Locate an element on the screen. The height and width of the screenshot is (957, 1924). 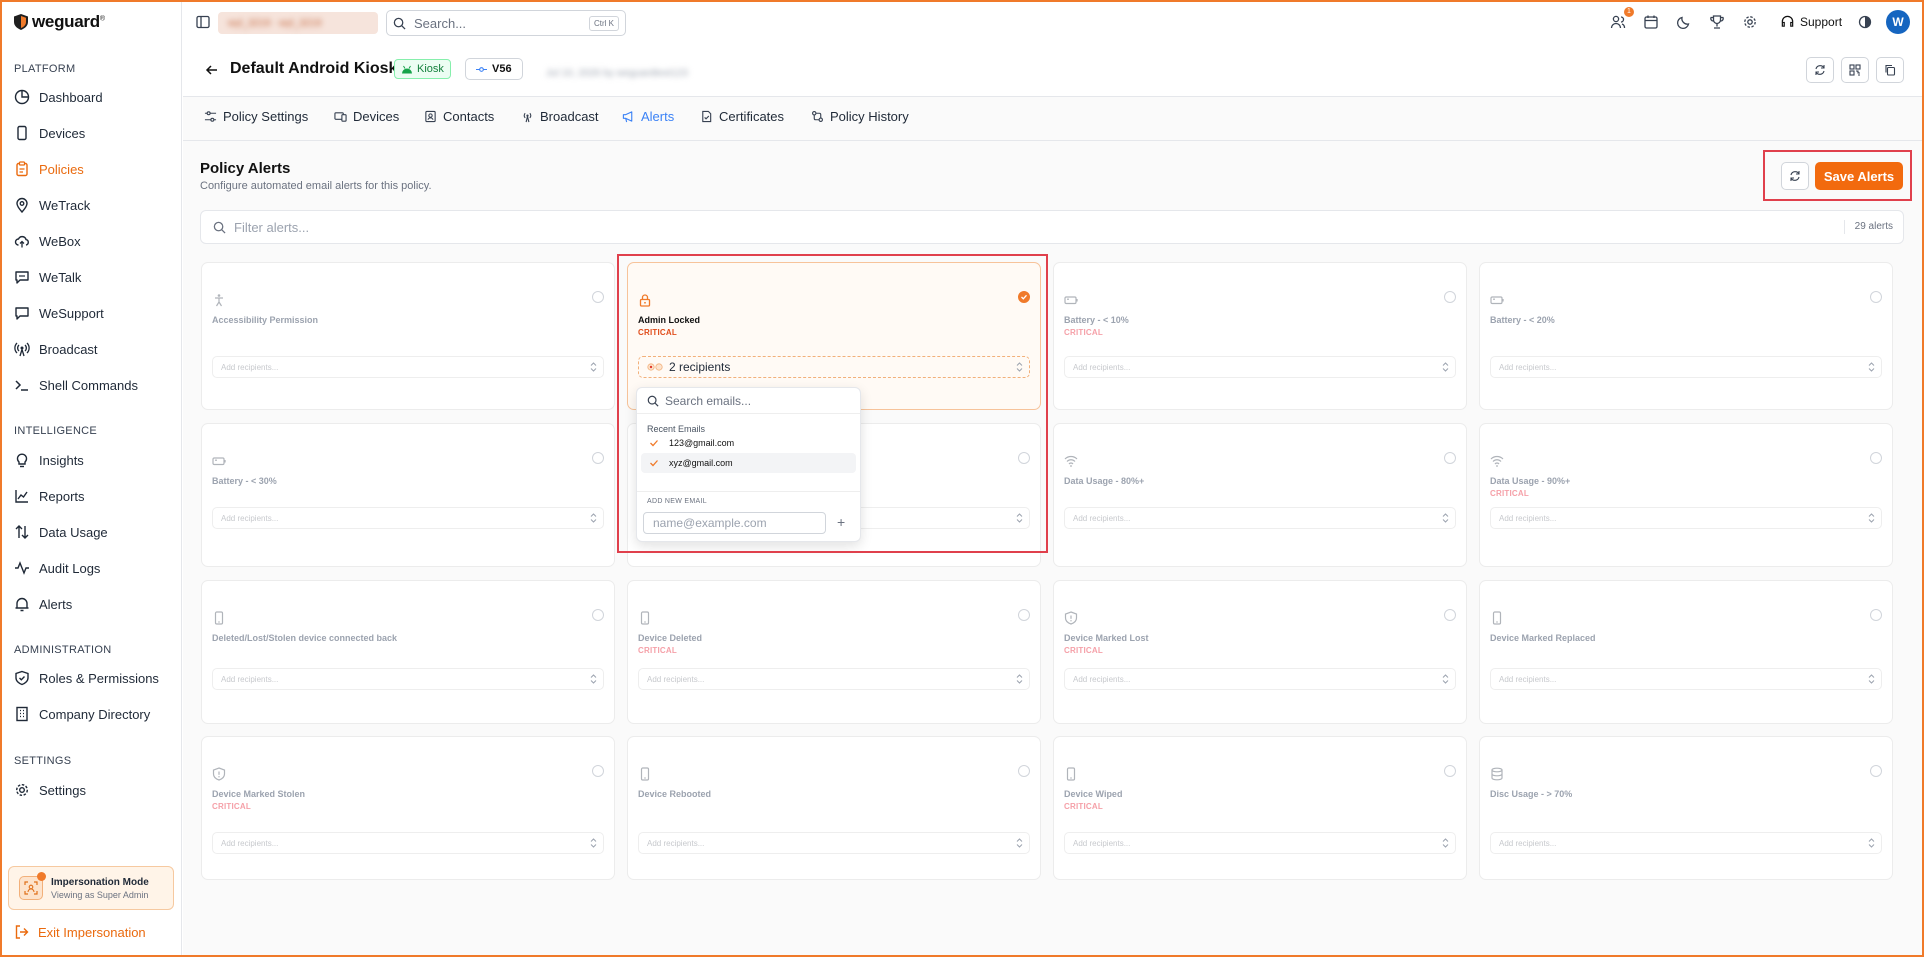
sidebar-item-wetrack: WeTrack is located at coordinates (52, 205).